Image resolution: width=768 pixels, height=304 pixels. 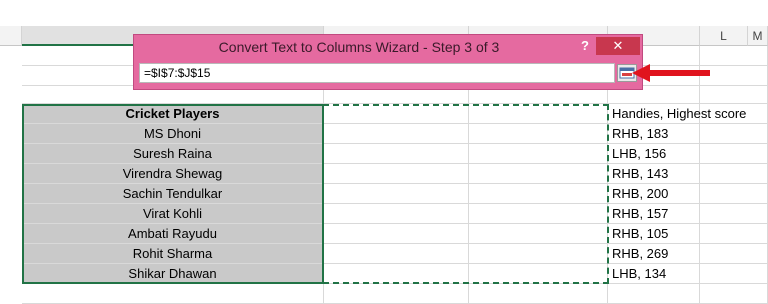 What do you see at coordinates (173, 194) in the screenshot?
I see `player-cell: Sachin Tendulkar` at bounding box center [173, 194].